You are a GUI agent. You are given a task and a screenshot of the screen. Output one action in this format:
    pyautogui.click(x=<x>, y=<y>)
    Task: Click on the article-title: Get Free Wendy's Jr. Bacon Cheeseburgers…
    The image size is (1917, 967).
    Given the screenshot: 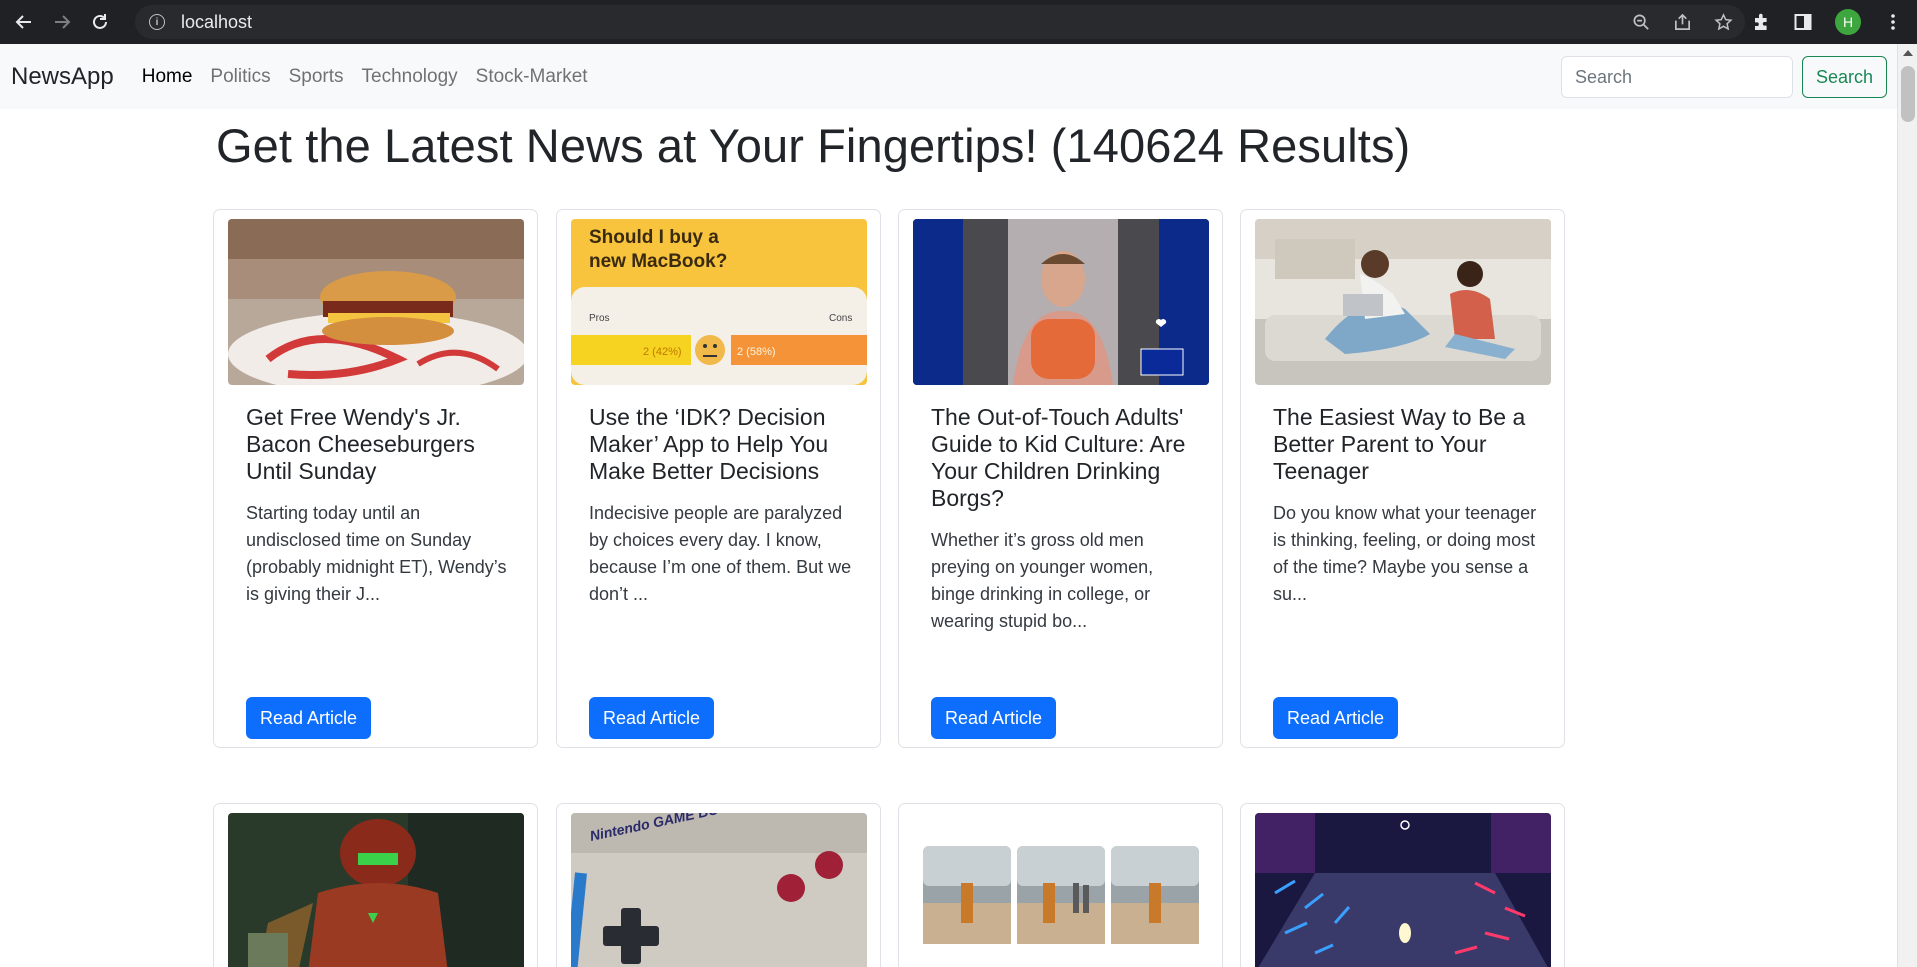 What is the action you would take?
    pyautogui.click(x=360, y=444)
    